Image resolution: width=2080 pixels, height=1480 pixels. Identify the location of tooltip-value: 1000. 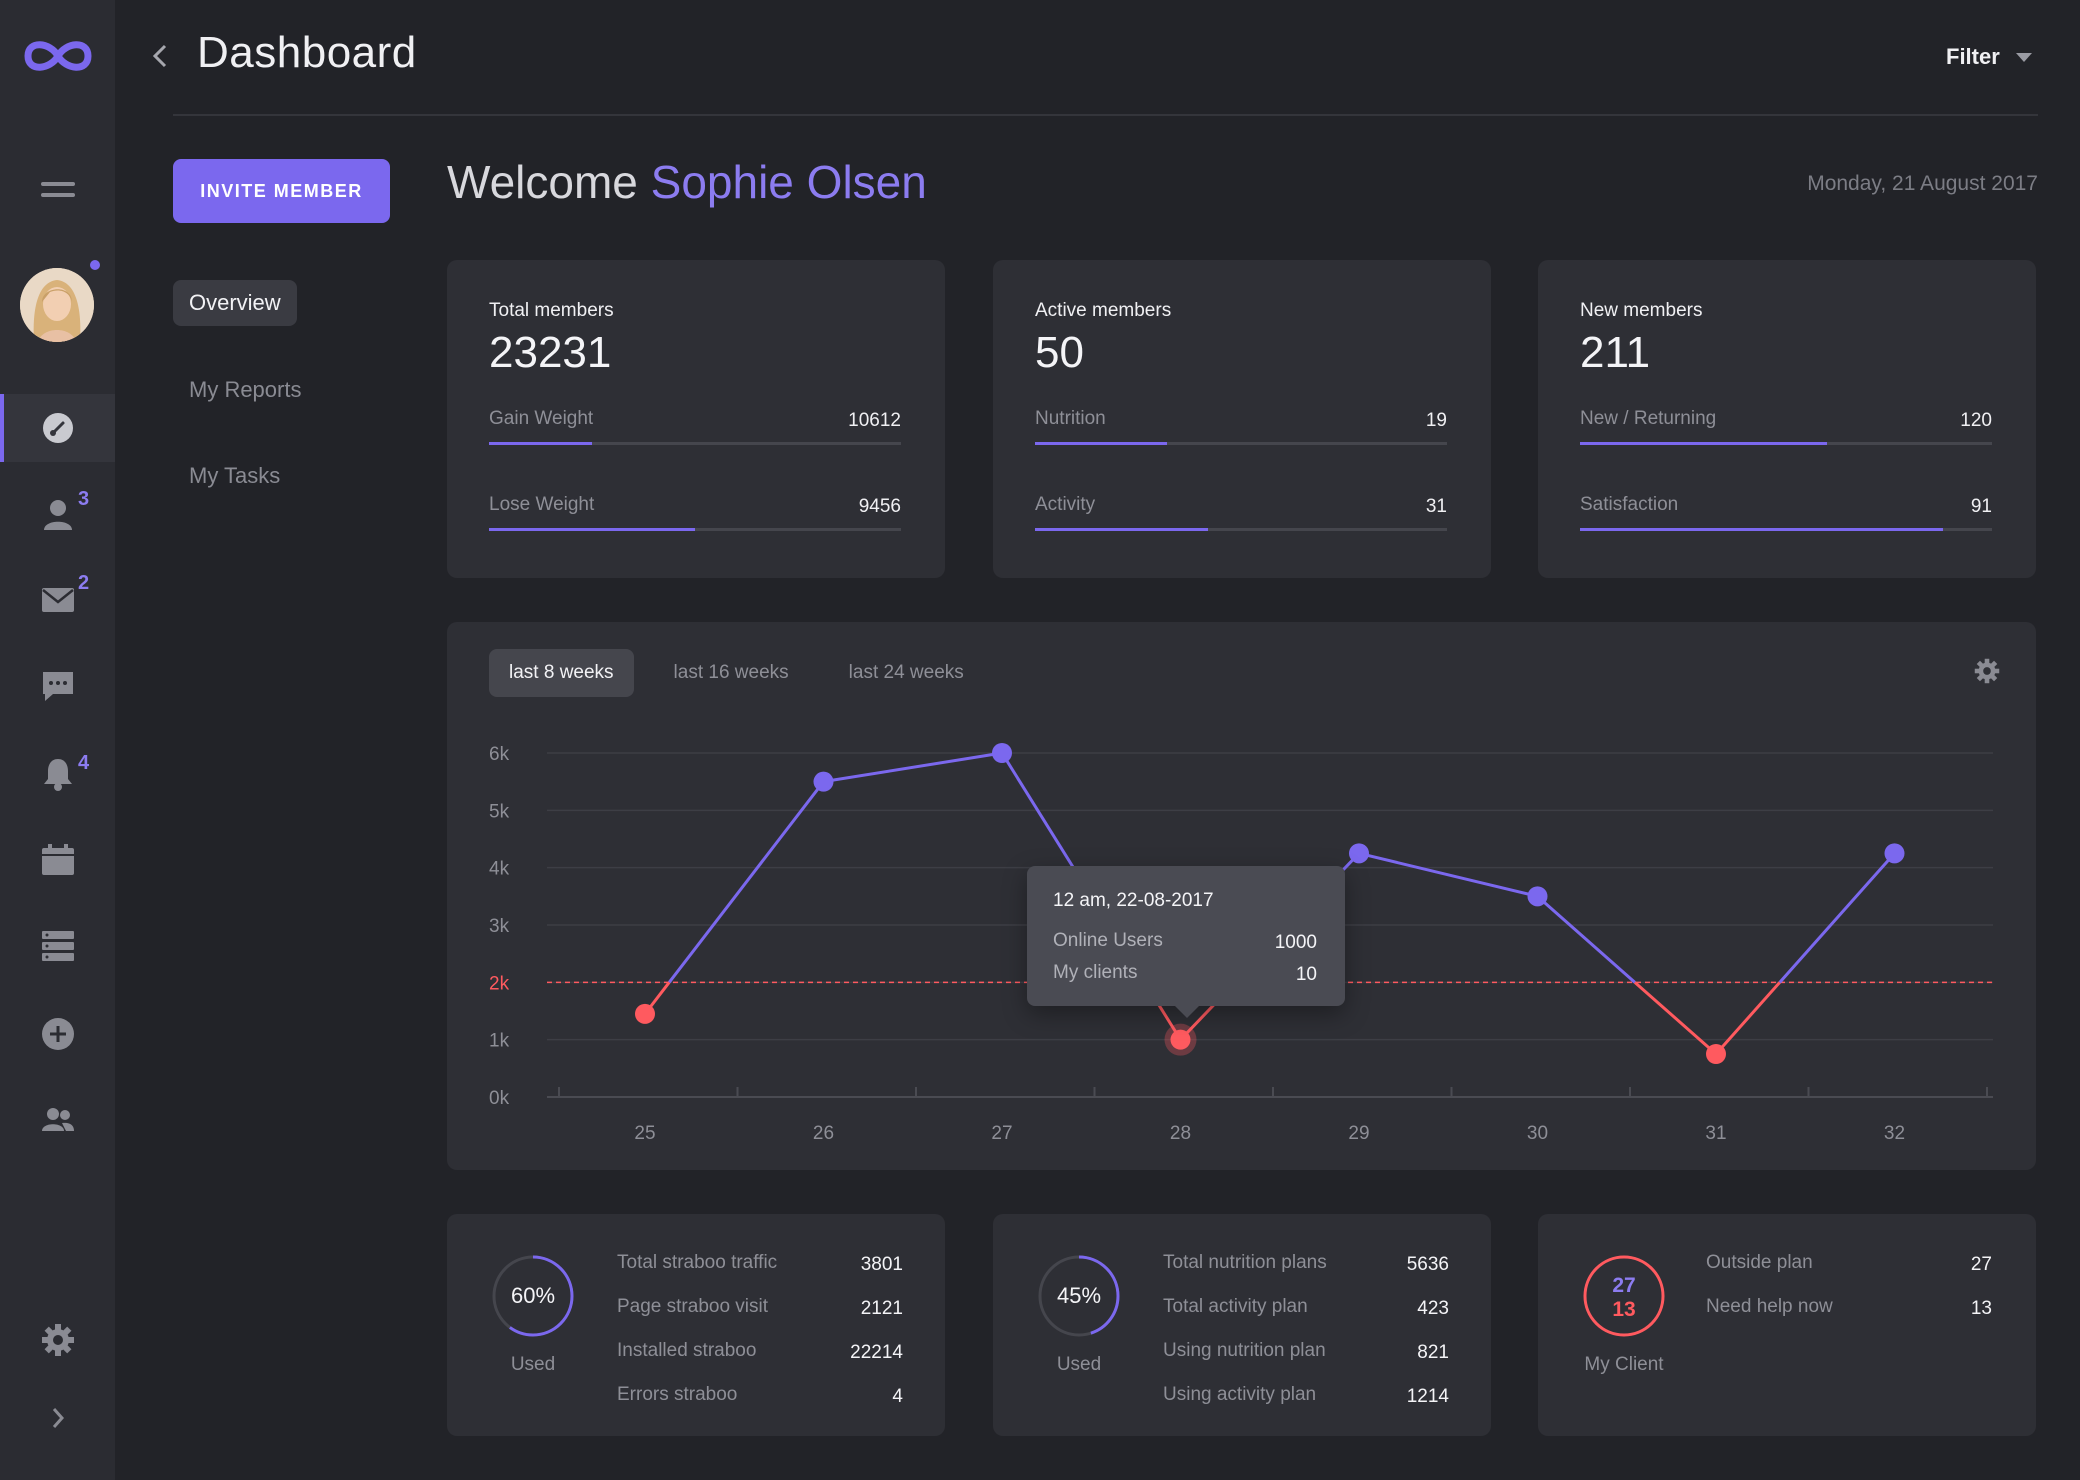
(1295, 942).